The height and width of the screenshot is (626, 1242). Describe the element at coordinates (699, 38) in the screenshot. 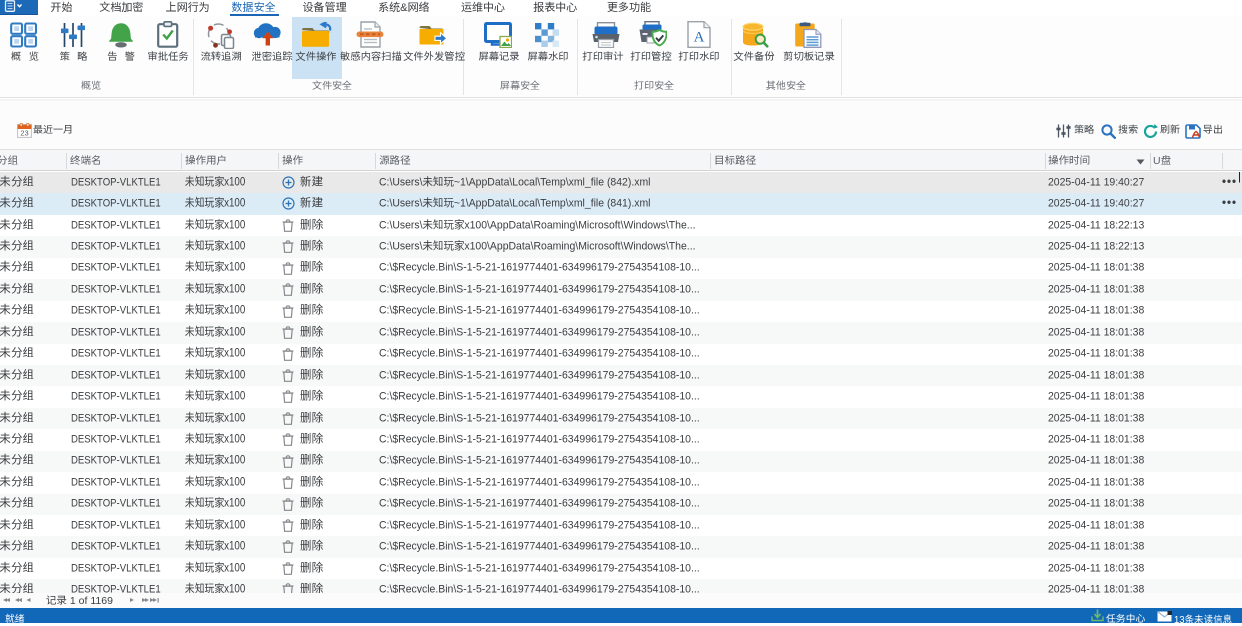

I see `svg-text: A` at that location.